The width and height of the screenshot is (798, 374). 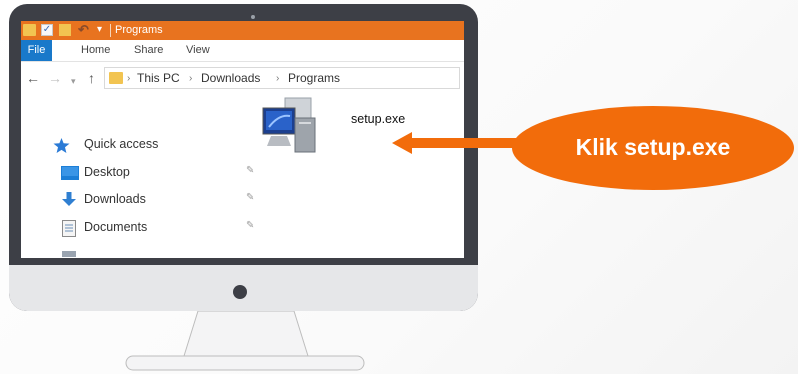 I want to click on tab-share: Share, so click(x=148, y=50).